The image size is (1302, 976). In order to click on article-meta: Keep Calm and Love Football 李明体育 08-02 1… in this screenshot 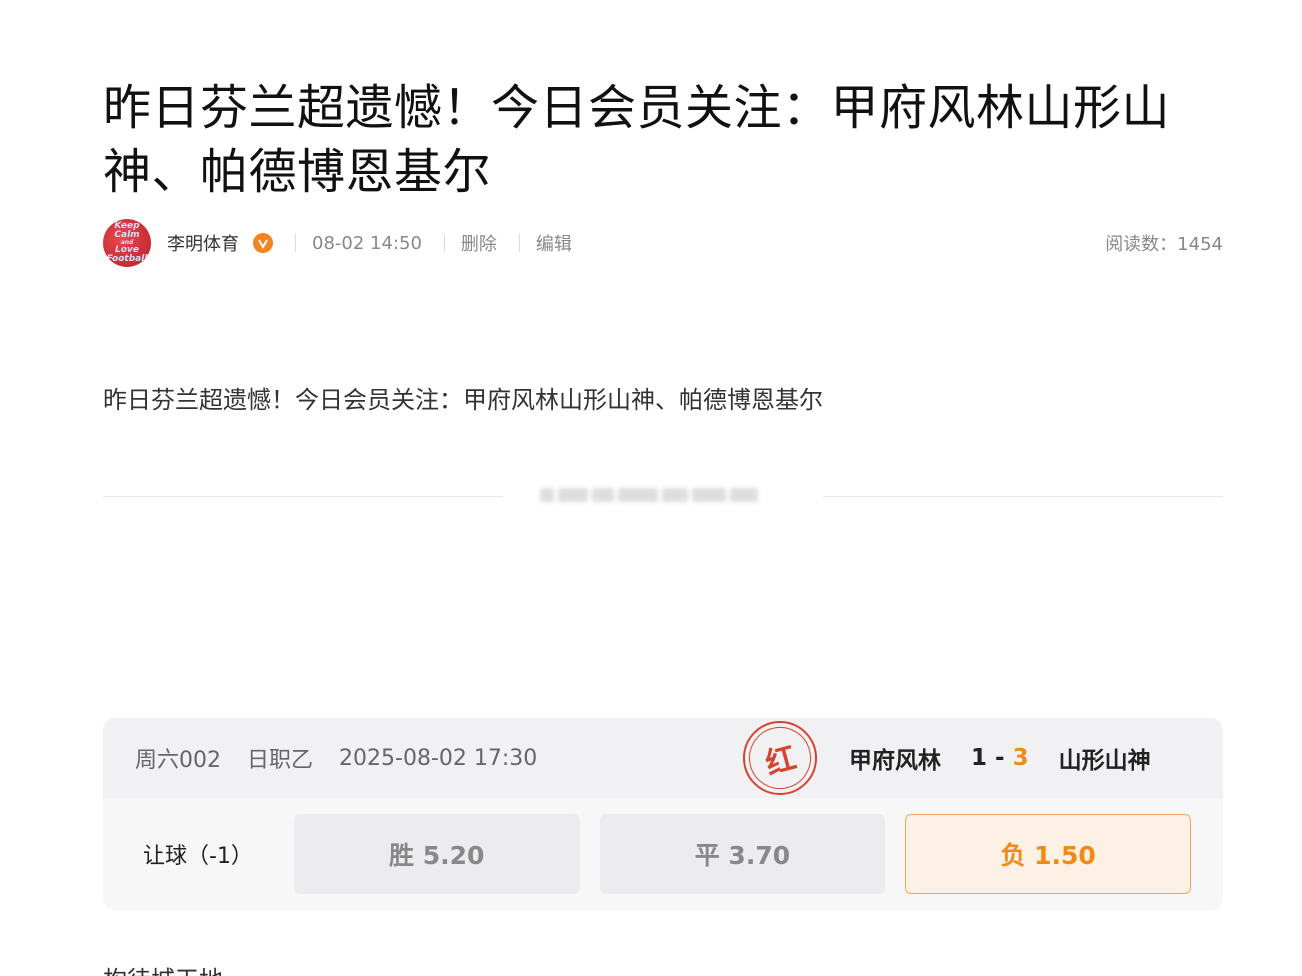, I will do `click(663, 243)`.